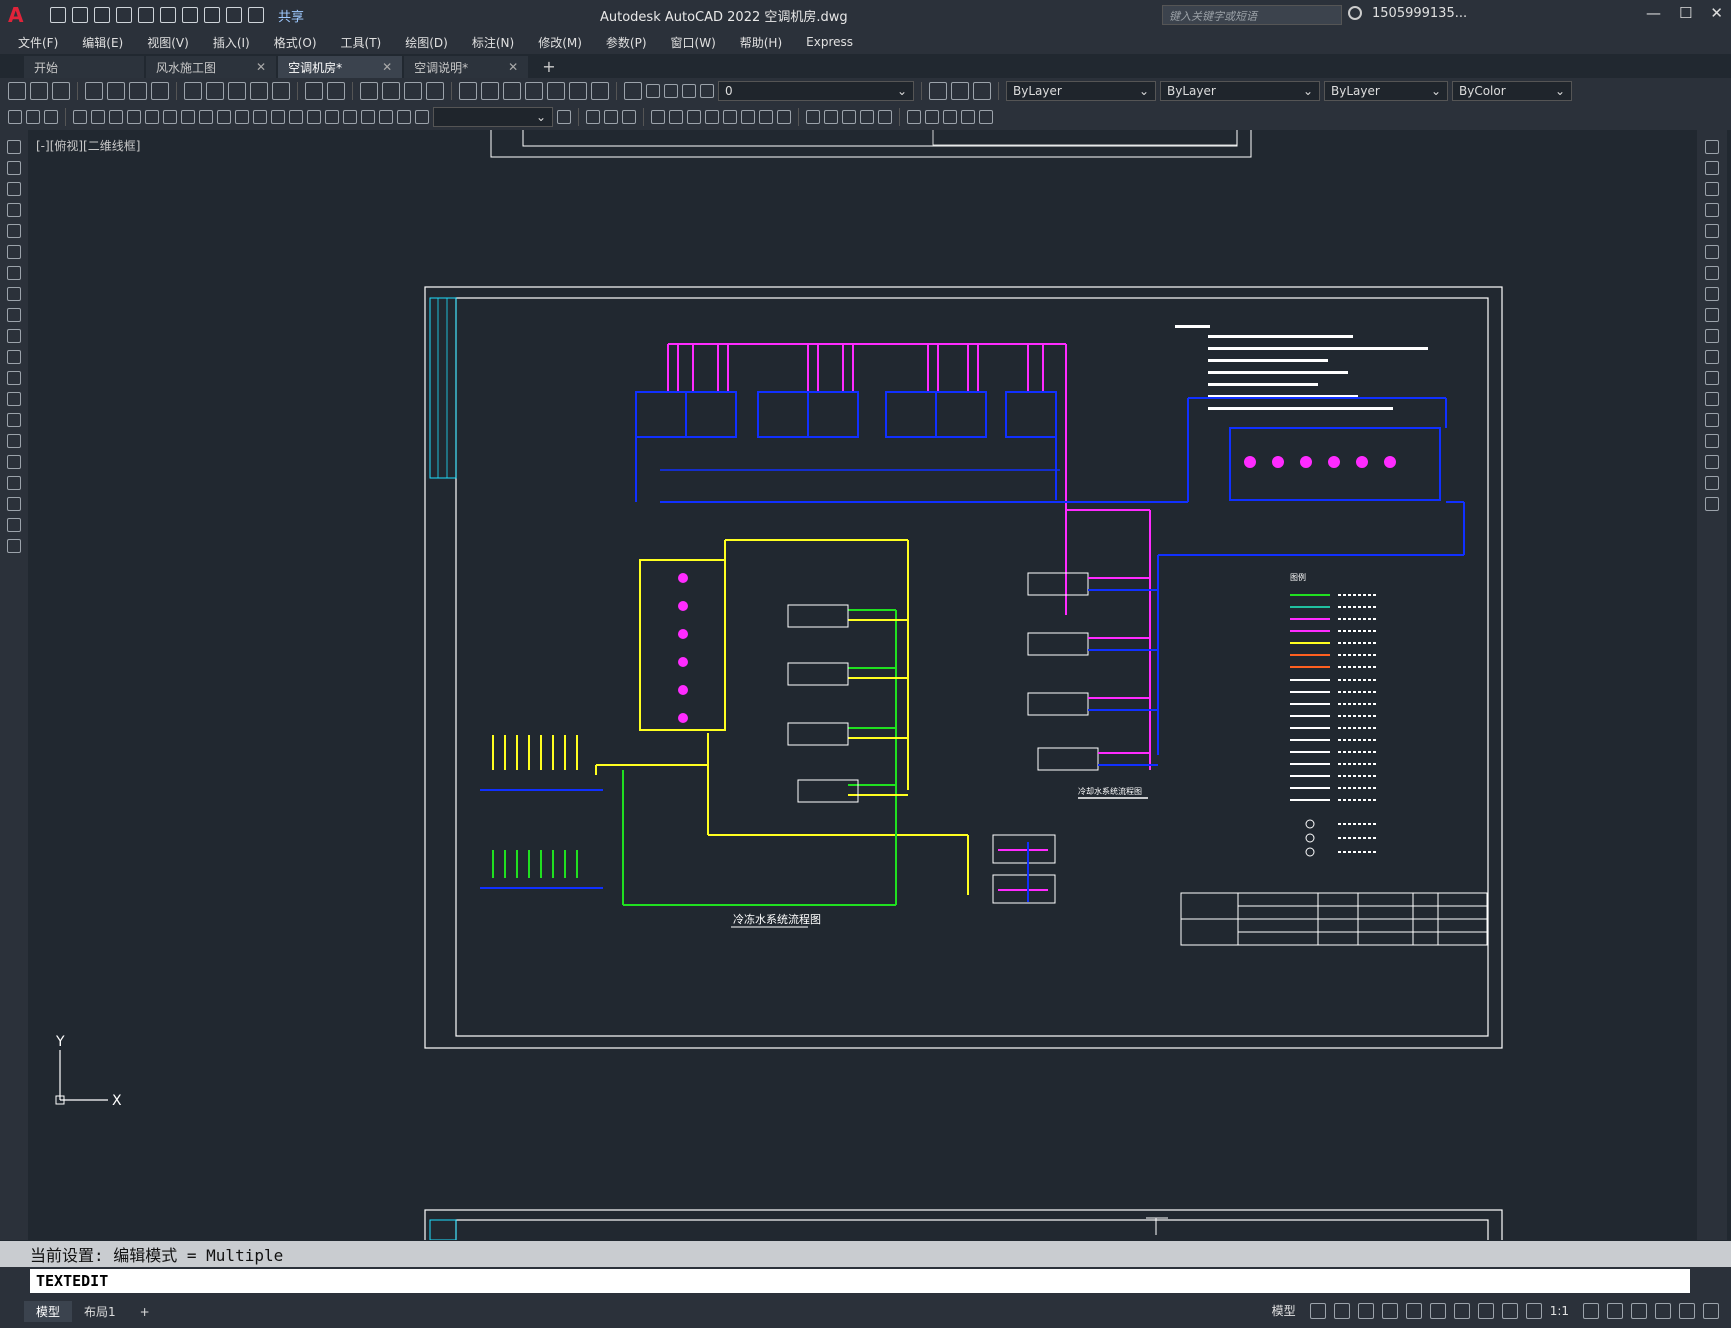 Image resolution: width=1731 pixels, height=1328 pixels. I want to click on trim-icon, so click(1712, 336).